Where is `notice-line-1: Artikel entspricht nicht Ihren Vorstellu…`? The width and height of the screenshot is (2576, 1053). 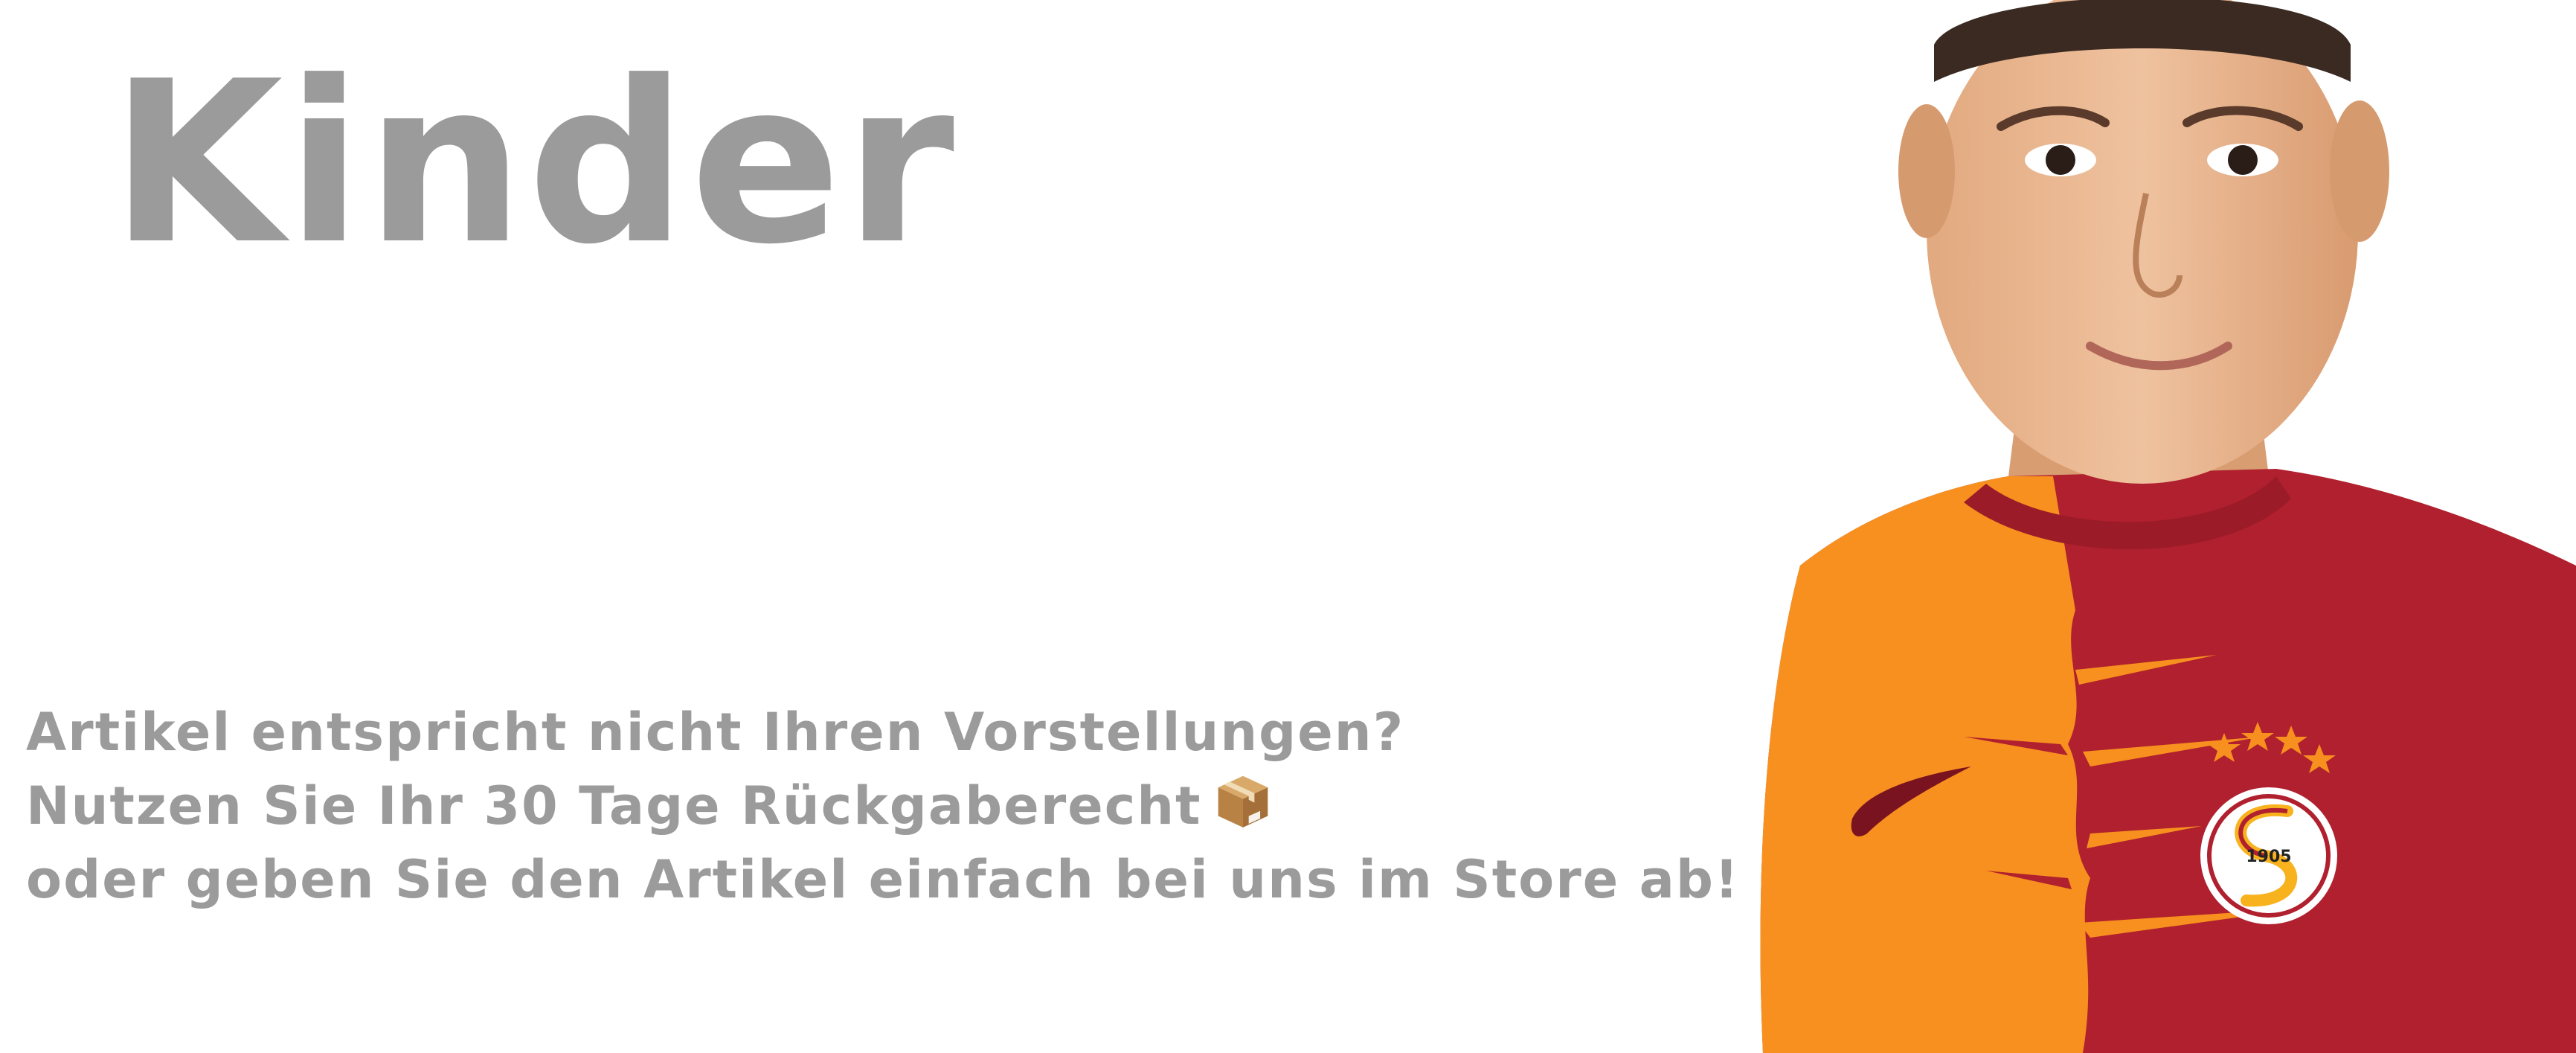 notice-line-1: Artikel entspricht nicht Ihren Vorstellu… is located at coordinates (715, 732).